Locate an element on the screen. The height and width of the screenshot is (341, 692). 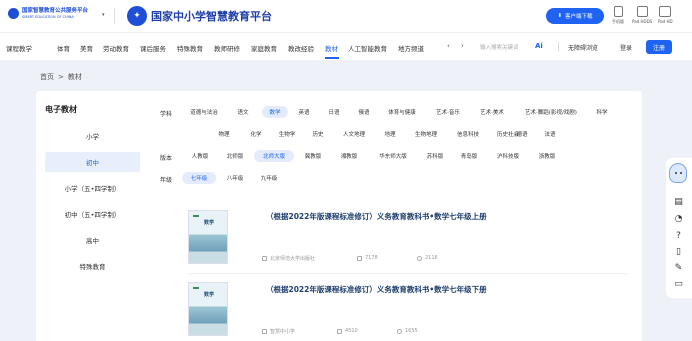
version-chip: 华东师大版 is located at coordinates (393, 156).